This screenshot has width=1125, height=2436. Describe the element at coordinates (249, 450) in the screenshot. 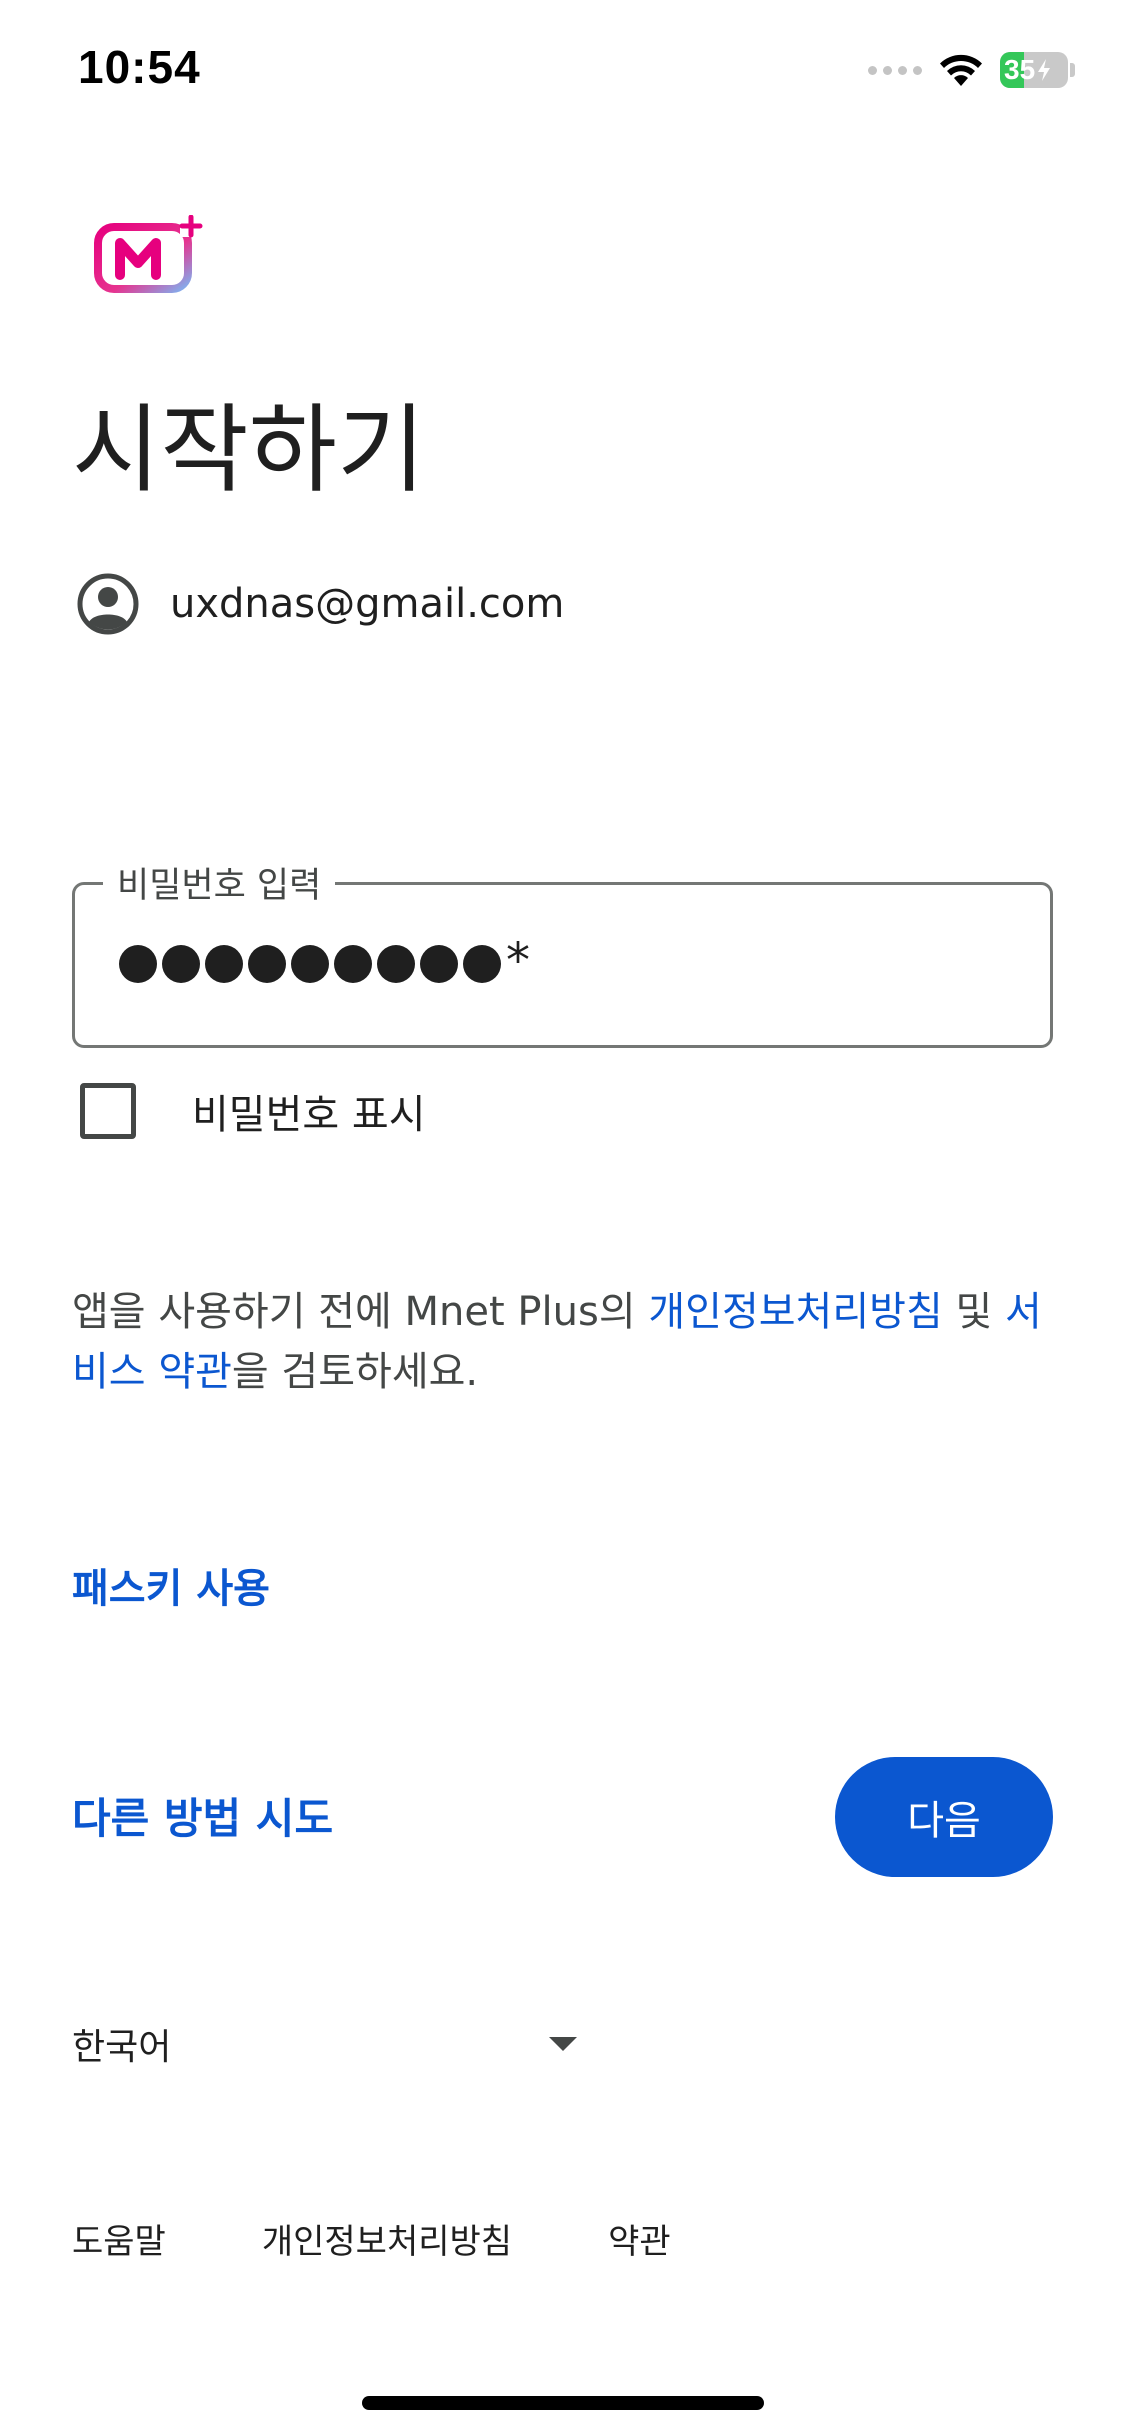

I see `page-title: 시작하기` at that location.